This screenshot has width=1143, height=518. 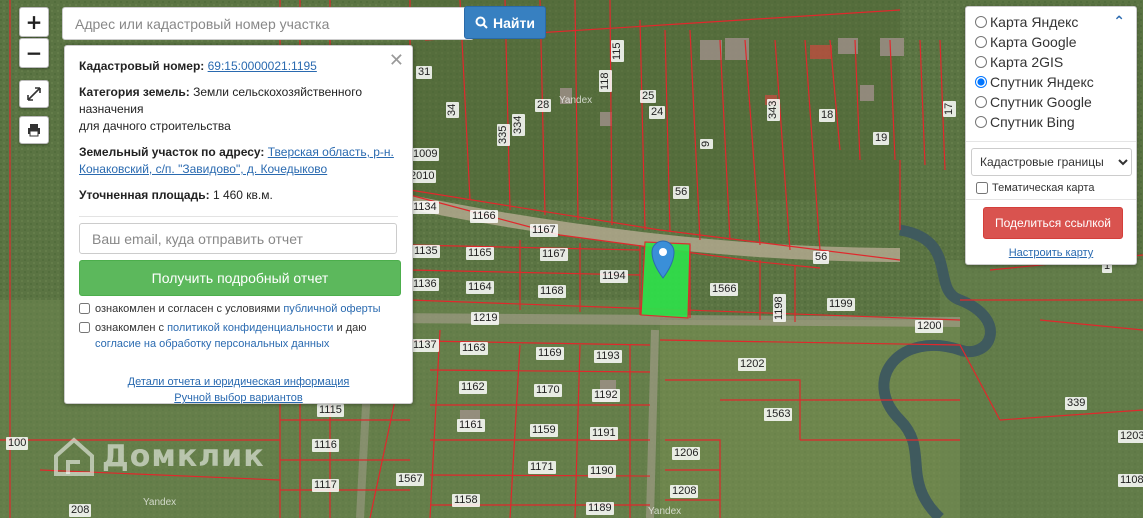 What do you see at coordinates (34, 22) in the screenshot?
I see `zoom-in-button: +` at bounding box center [34, 22].